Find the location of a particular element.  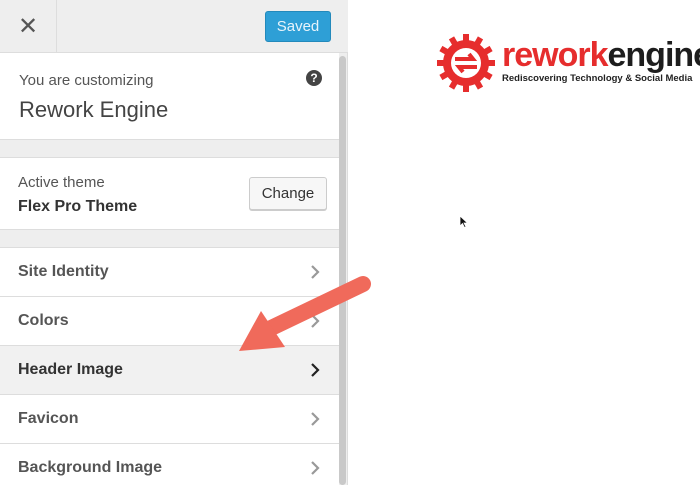

menu-item-favicon: Favicon is located at coordinates (169, 418).